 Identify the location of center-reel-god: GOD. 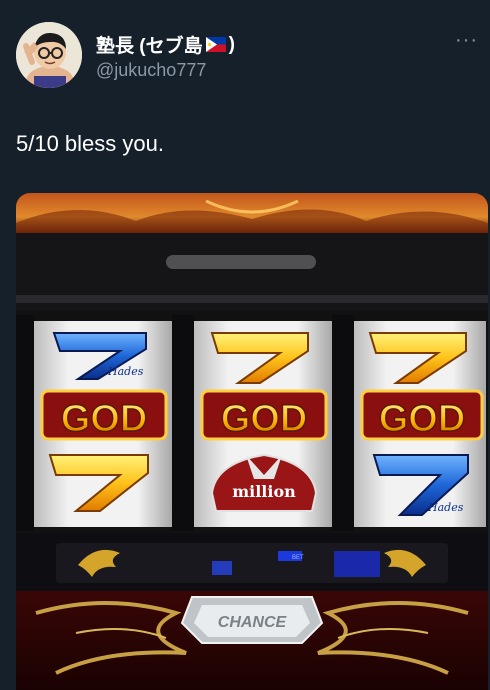
(264, 419).